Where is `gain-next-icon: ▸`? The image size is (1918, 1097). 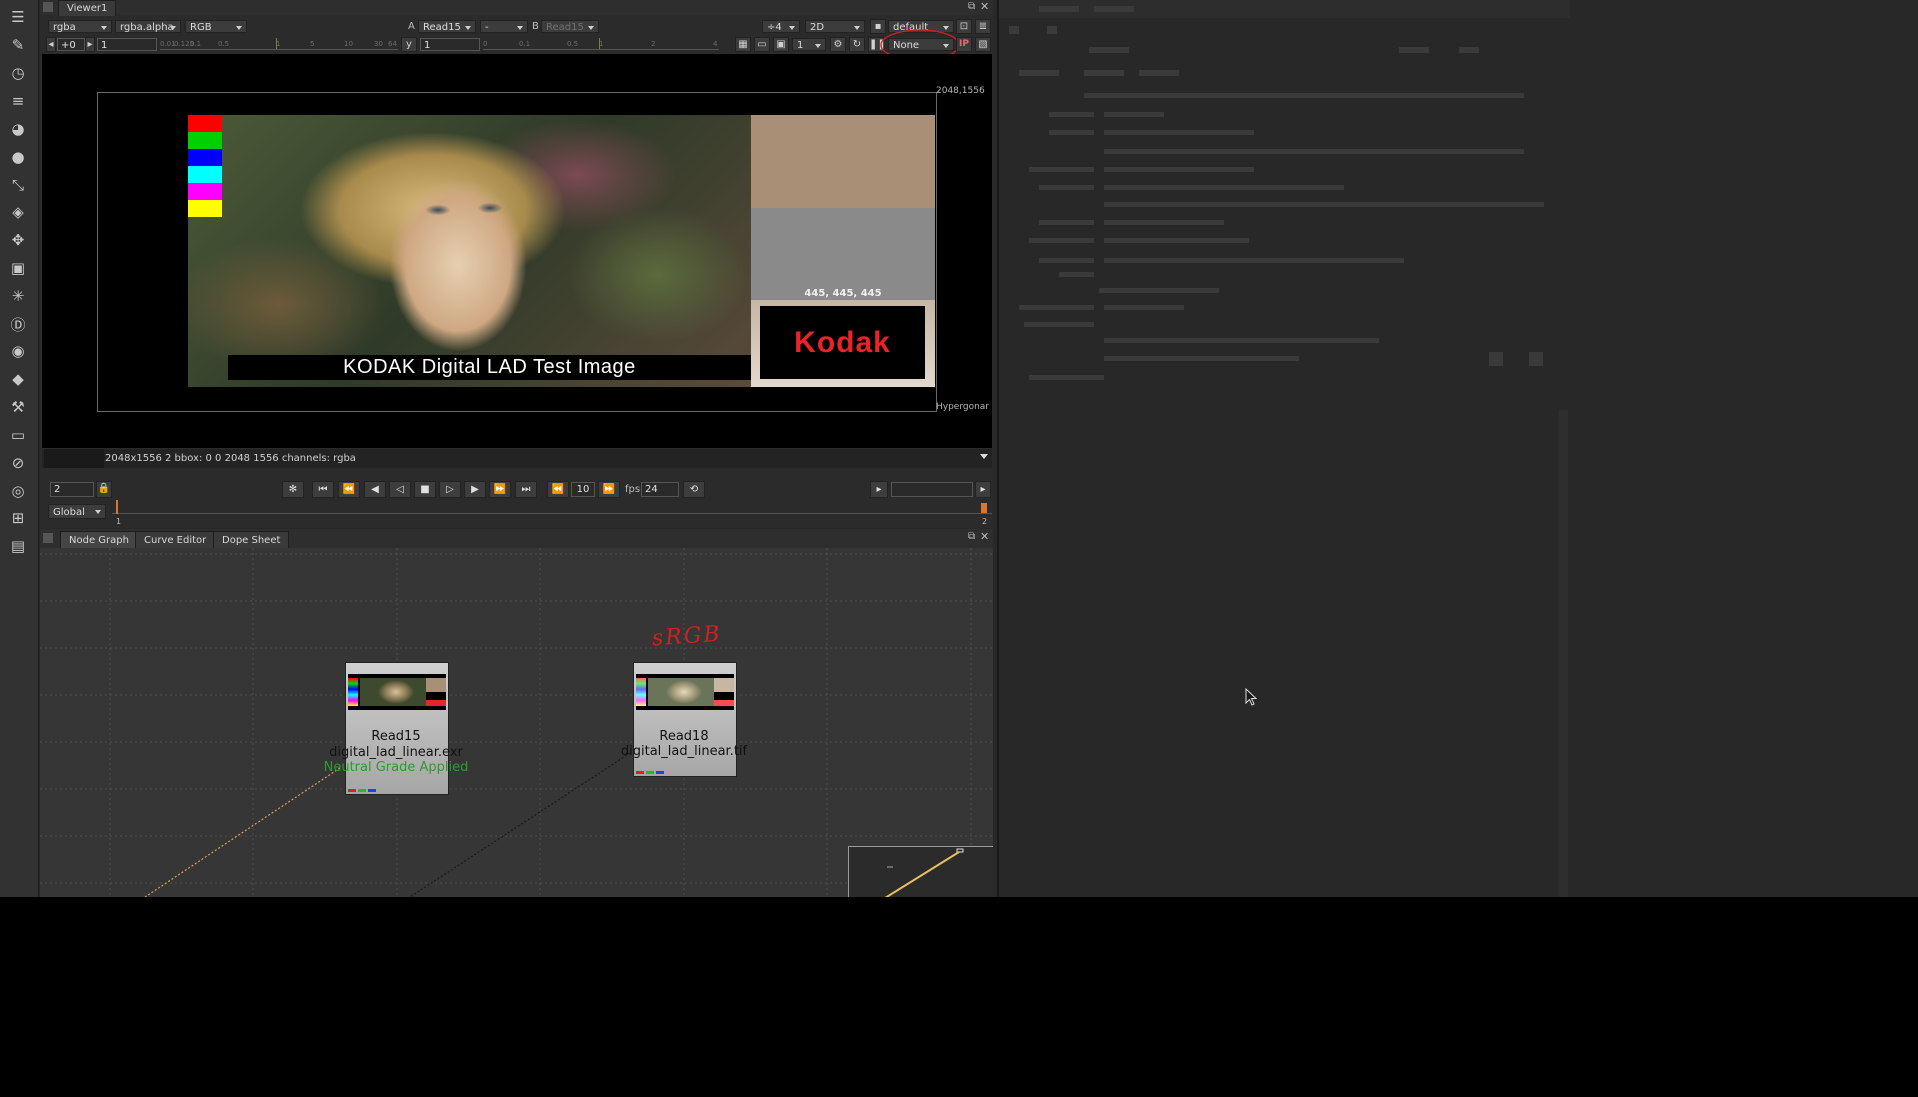
gain-next-icon: ▸ is located at coordinates (90, 44).